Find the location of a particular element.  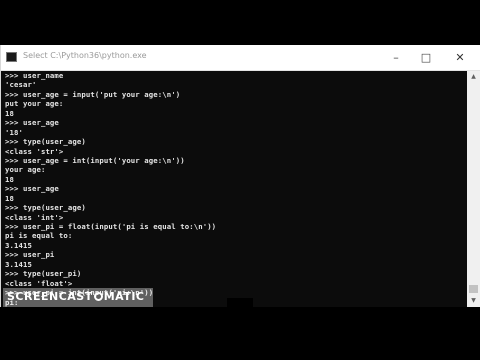

minimize-button: – is located at coordinates (396, 57).